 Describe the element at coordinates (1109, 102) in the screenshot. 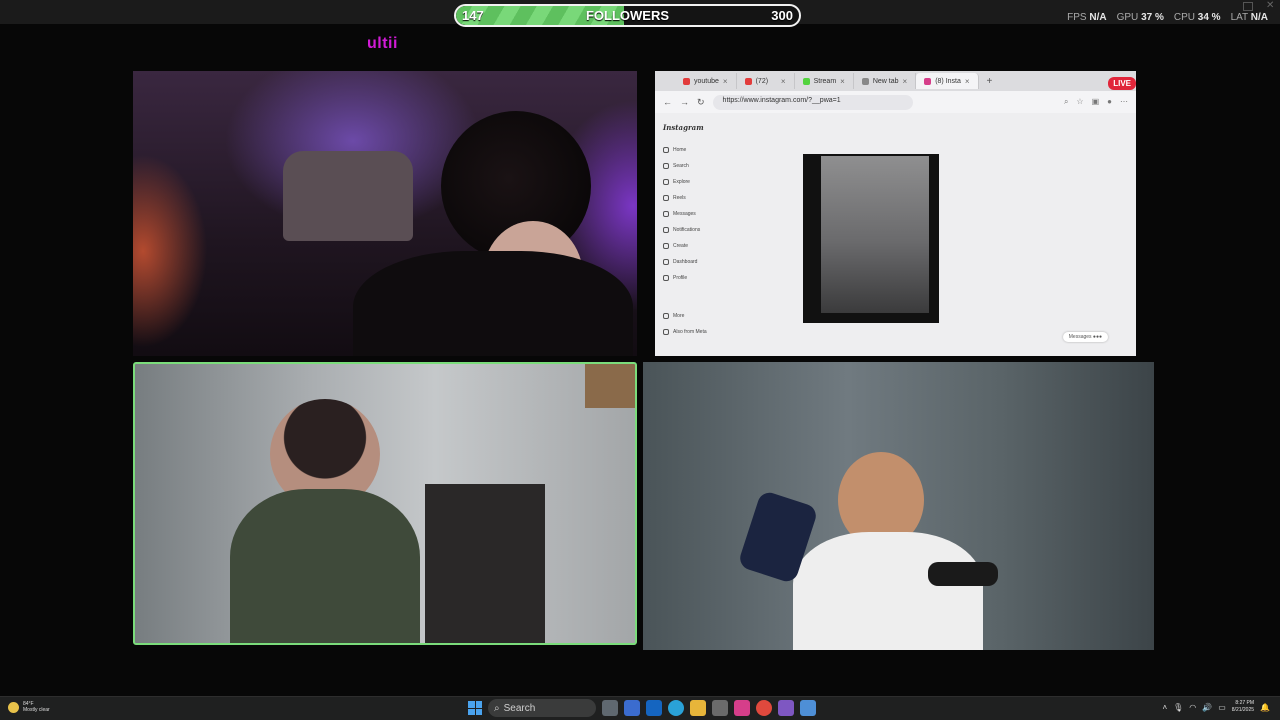

I see `profile-icon: ●` at that location.